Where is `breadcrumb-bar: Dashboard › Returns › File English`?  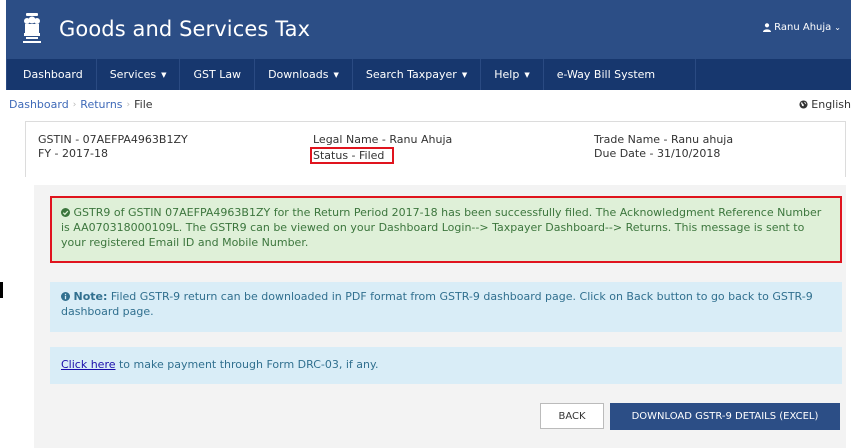
breadcrumb-bar: Dashboard › Returns › File English is located at coordinates (428, 104).